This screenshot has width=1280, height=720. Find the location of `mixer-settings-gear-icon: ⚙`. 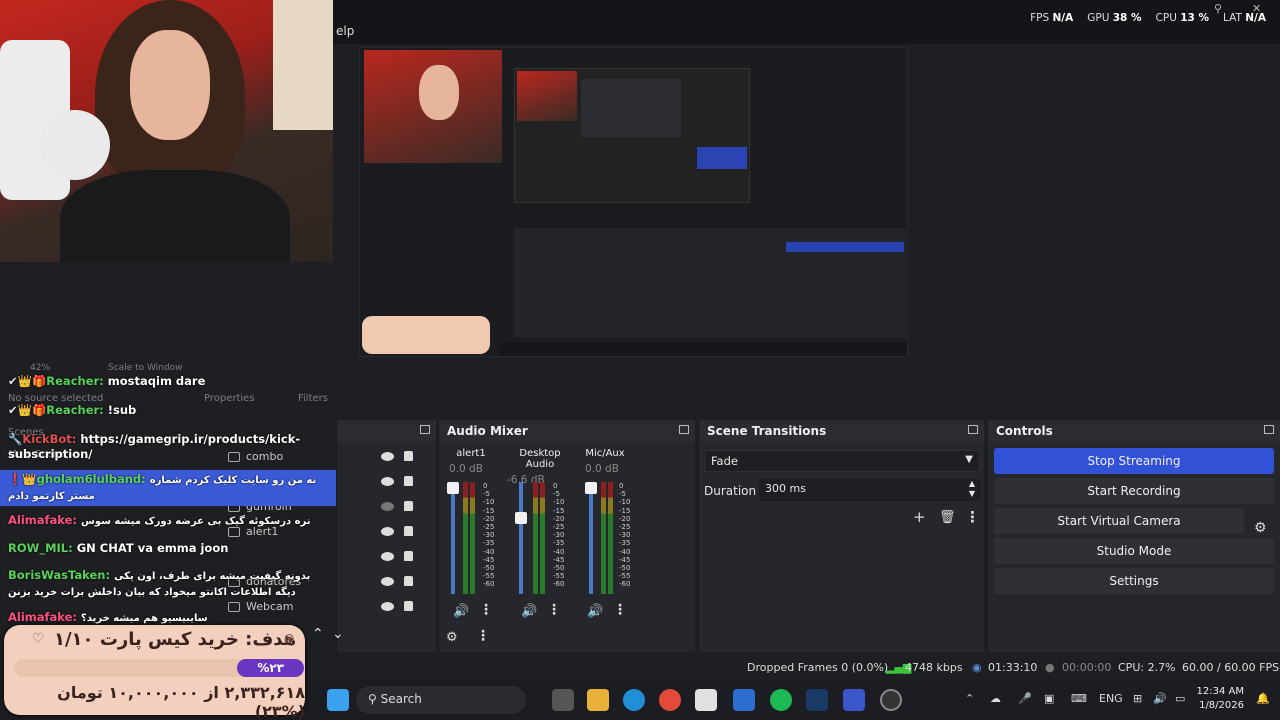

mixer-settings-gear-icon: ⚙ is located at coordinates (452, 637).